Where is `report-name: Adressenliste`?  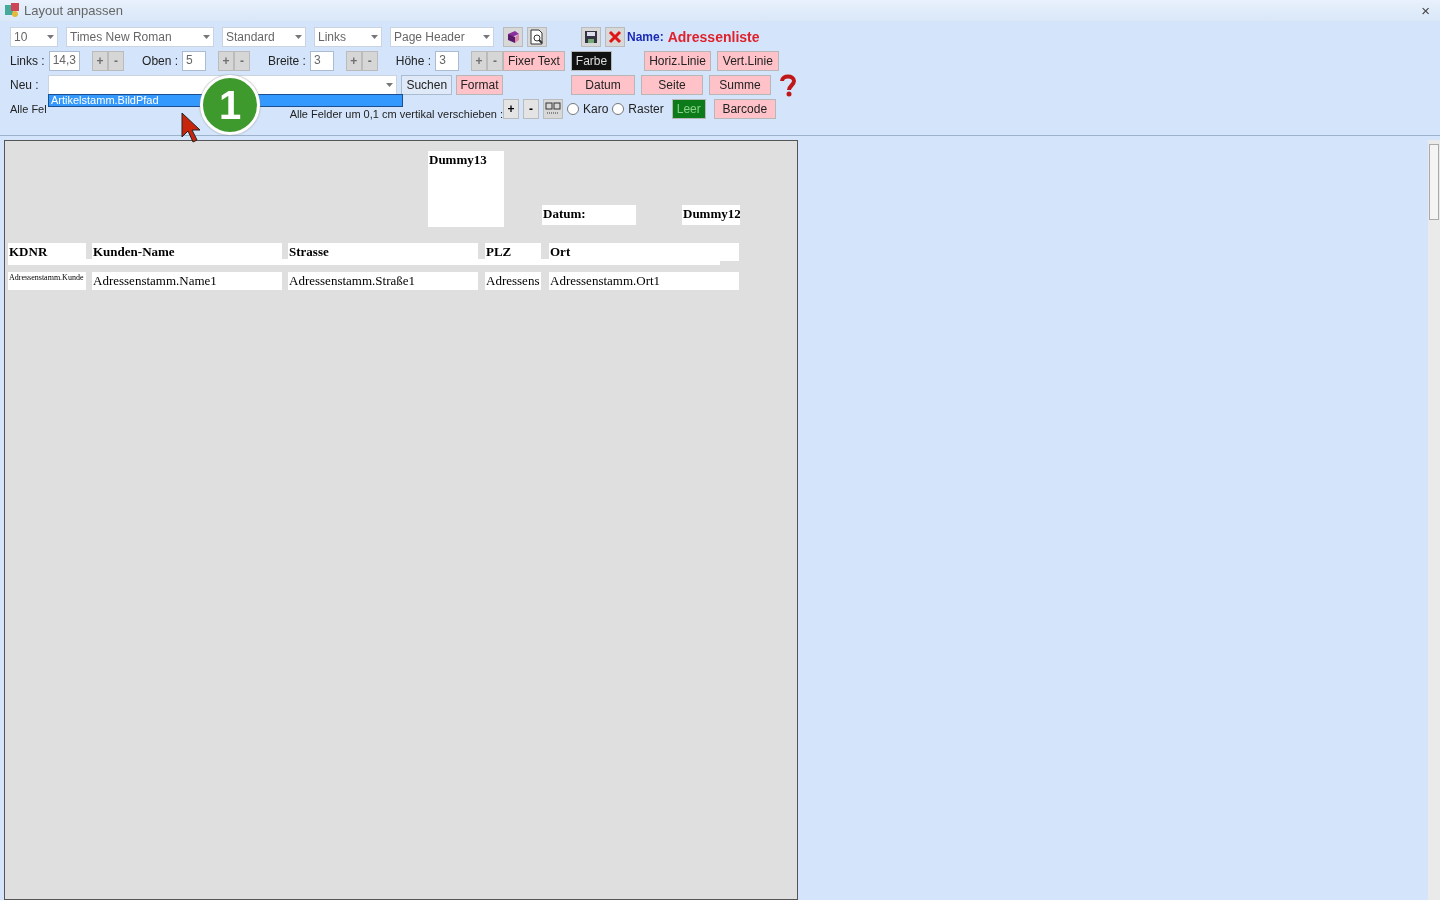
report-name: Adressenliste is located at coordinates (713, 36).